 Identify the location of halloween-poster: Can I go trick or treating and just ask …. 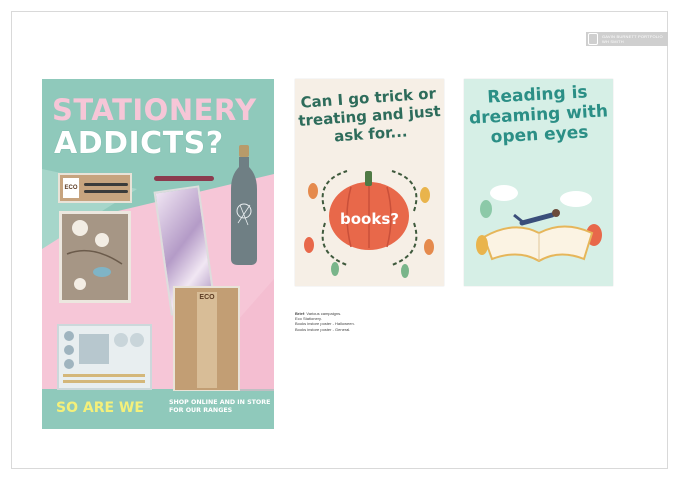
(369, 182).